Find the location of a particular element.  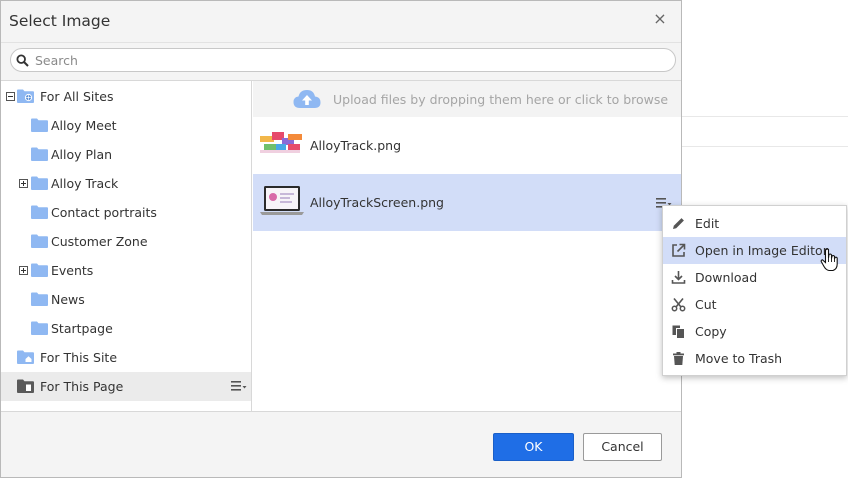

tree-item-for-this-page: For This Page is located at coordinates (126, 386).